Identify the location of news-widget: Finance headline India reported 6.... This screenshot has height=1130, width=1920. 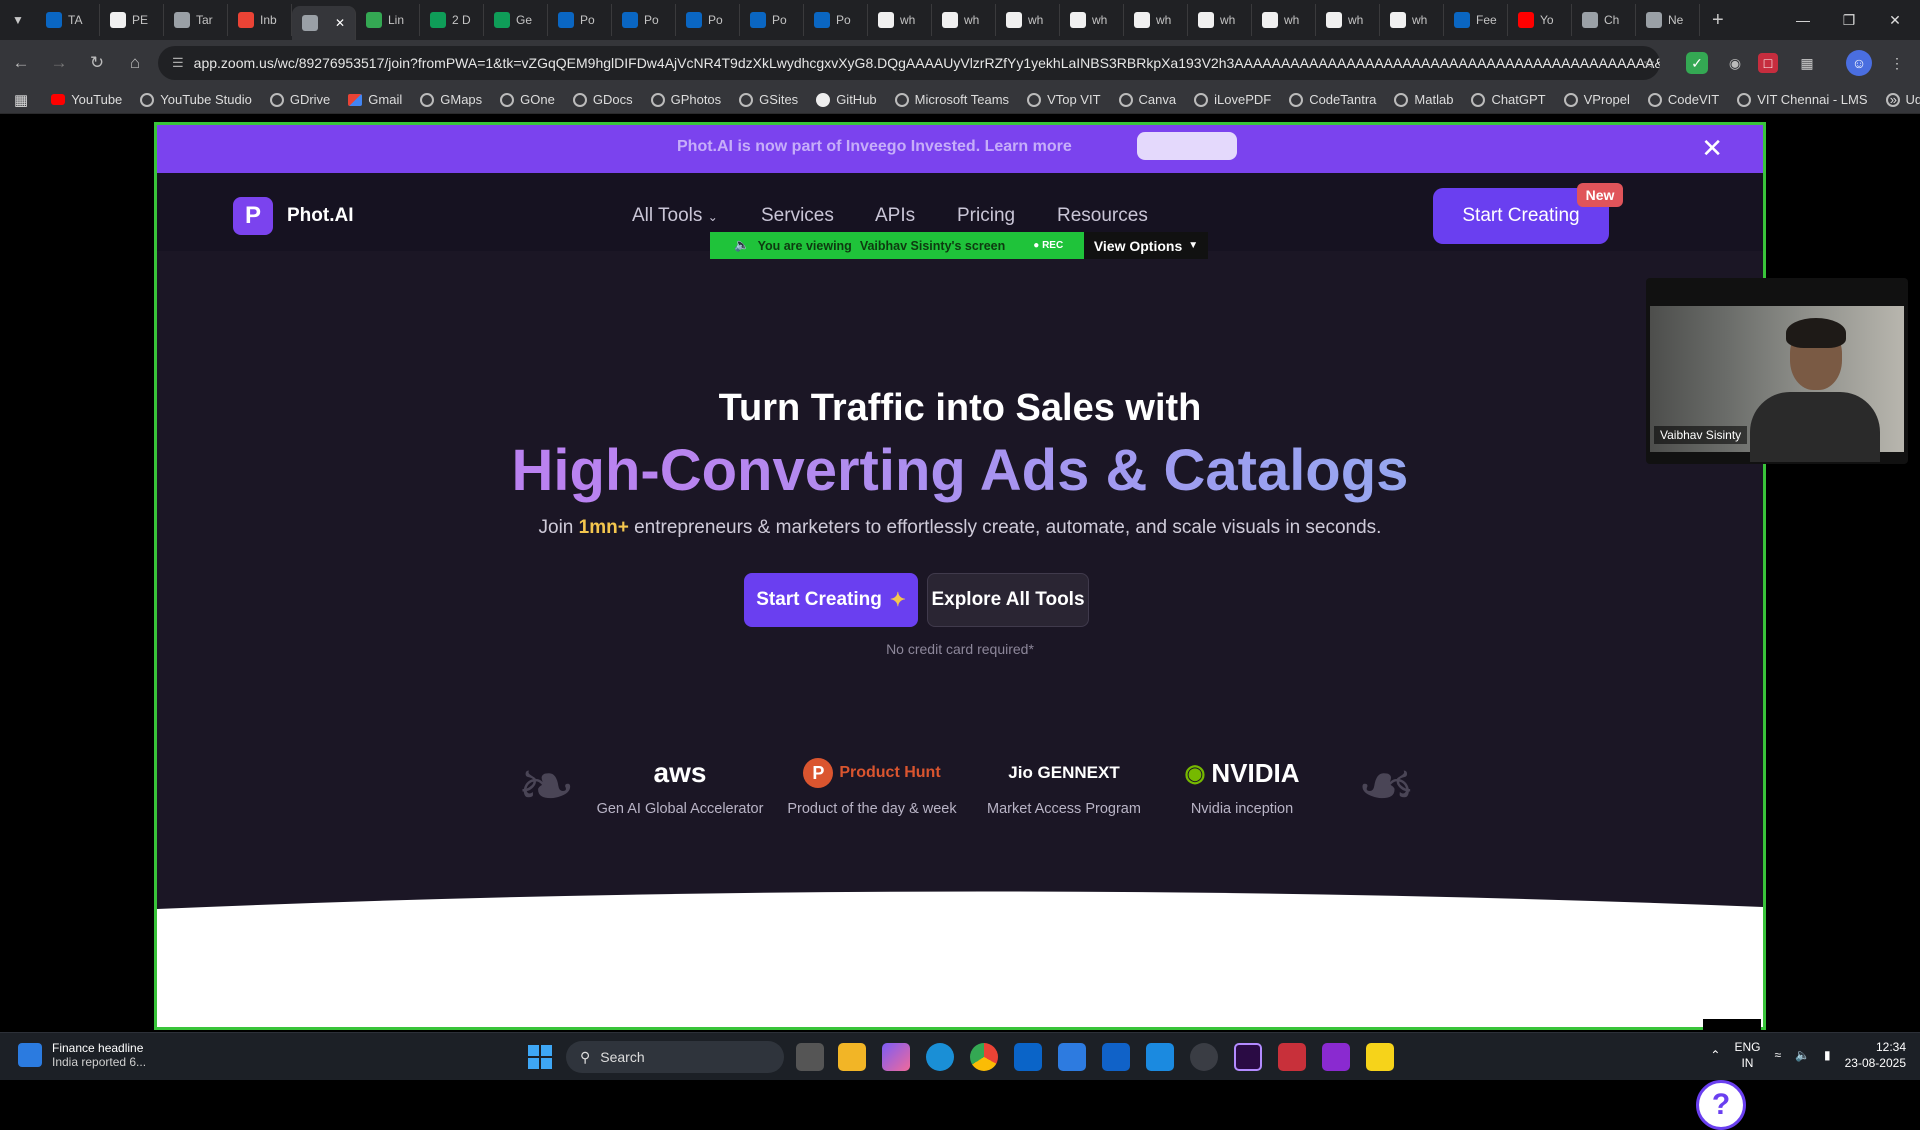
(82, 1055).